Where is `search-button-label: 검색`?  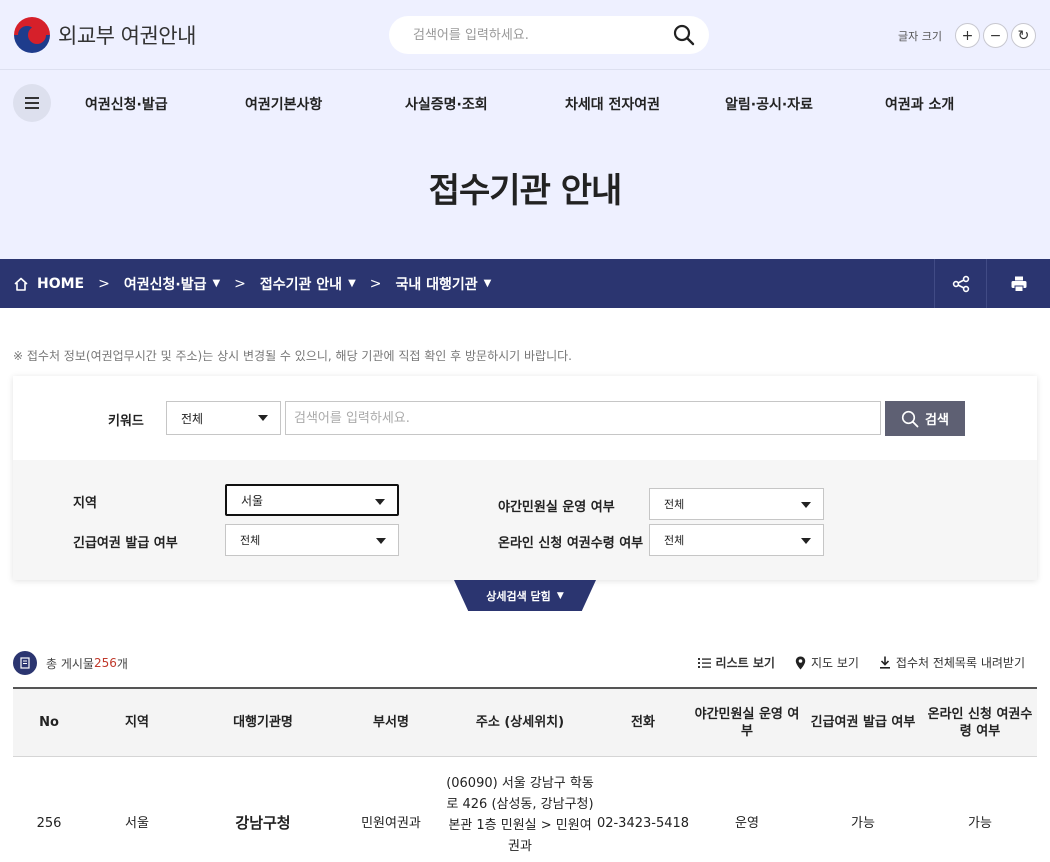
search-button-label: 검색 is located at coordinates (937, 419).